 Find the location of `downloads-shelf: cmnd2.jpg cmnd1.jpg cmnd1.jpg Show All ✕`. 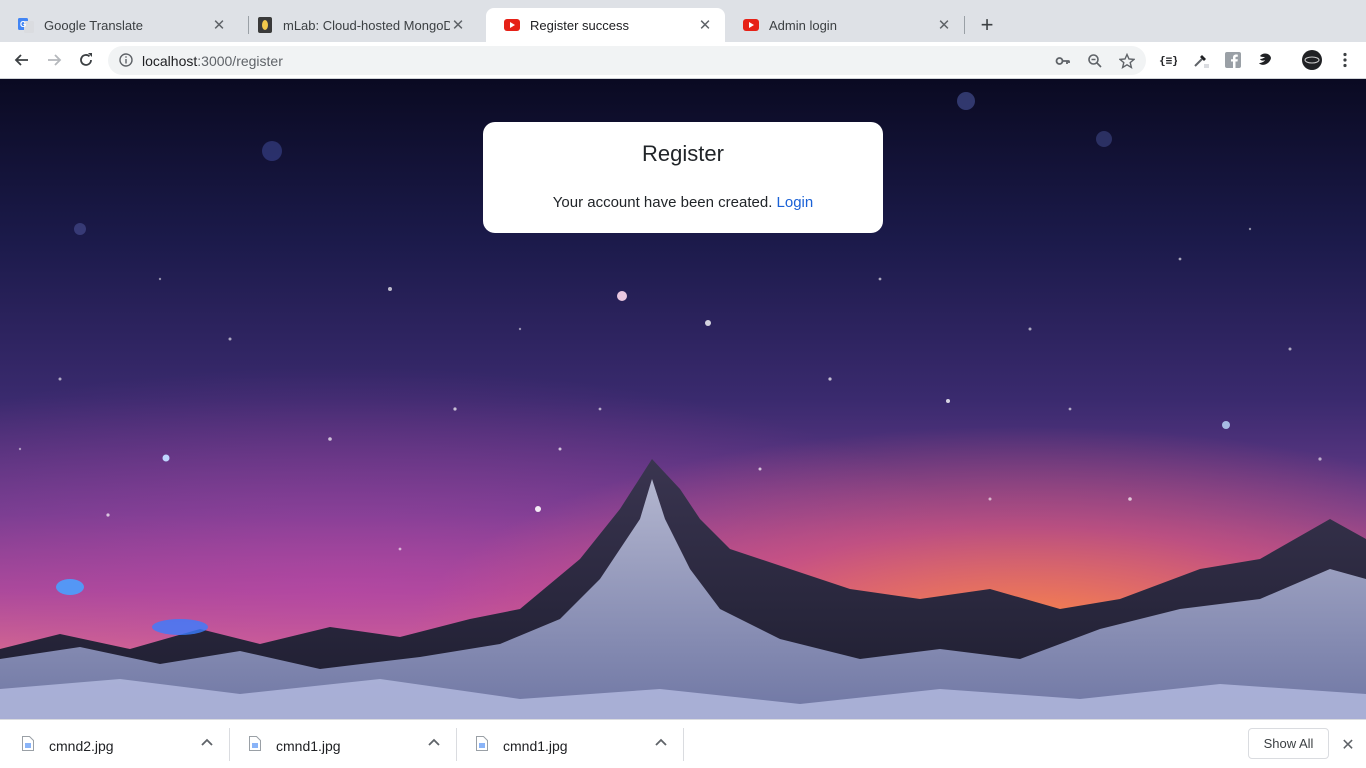

downloads-shelf: cmnd2.jpg cmnd1.jpg cmnd1.jpg Show All ✕ is located at coordinates (683, 743).